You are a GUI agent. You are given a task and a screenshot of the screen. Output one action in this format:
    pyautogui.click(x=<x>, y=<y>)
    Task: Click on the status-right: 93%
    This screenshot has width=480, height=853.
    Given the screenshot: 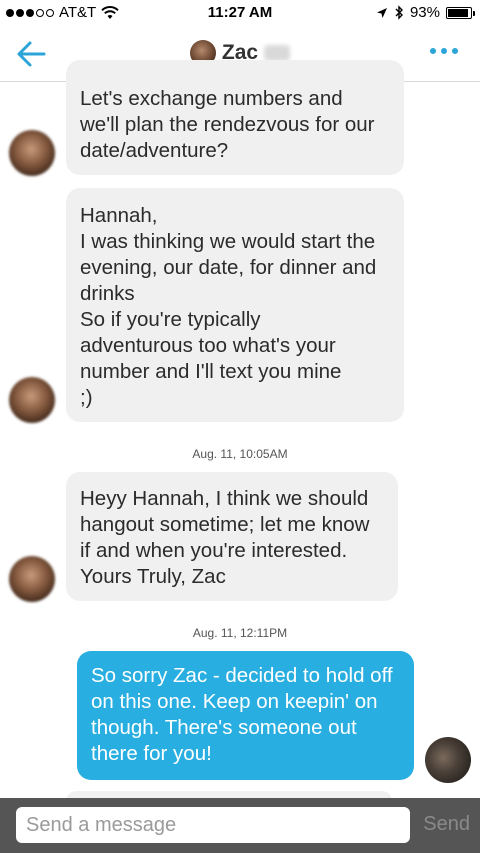 What is the action you would take?
    pyautogui.click(x=425, y=12)
    